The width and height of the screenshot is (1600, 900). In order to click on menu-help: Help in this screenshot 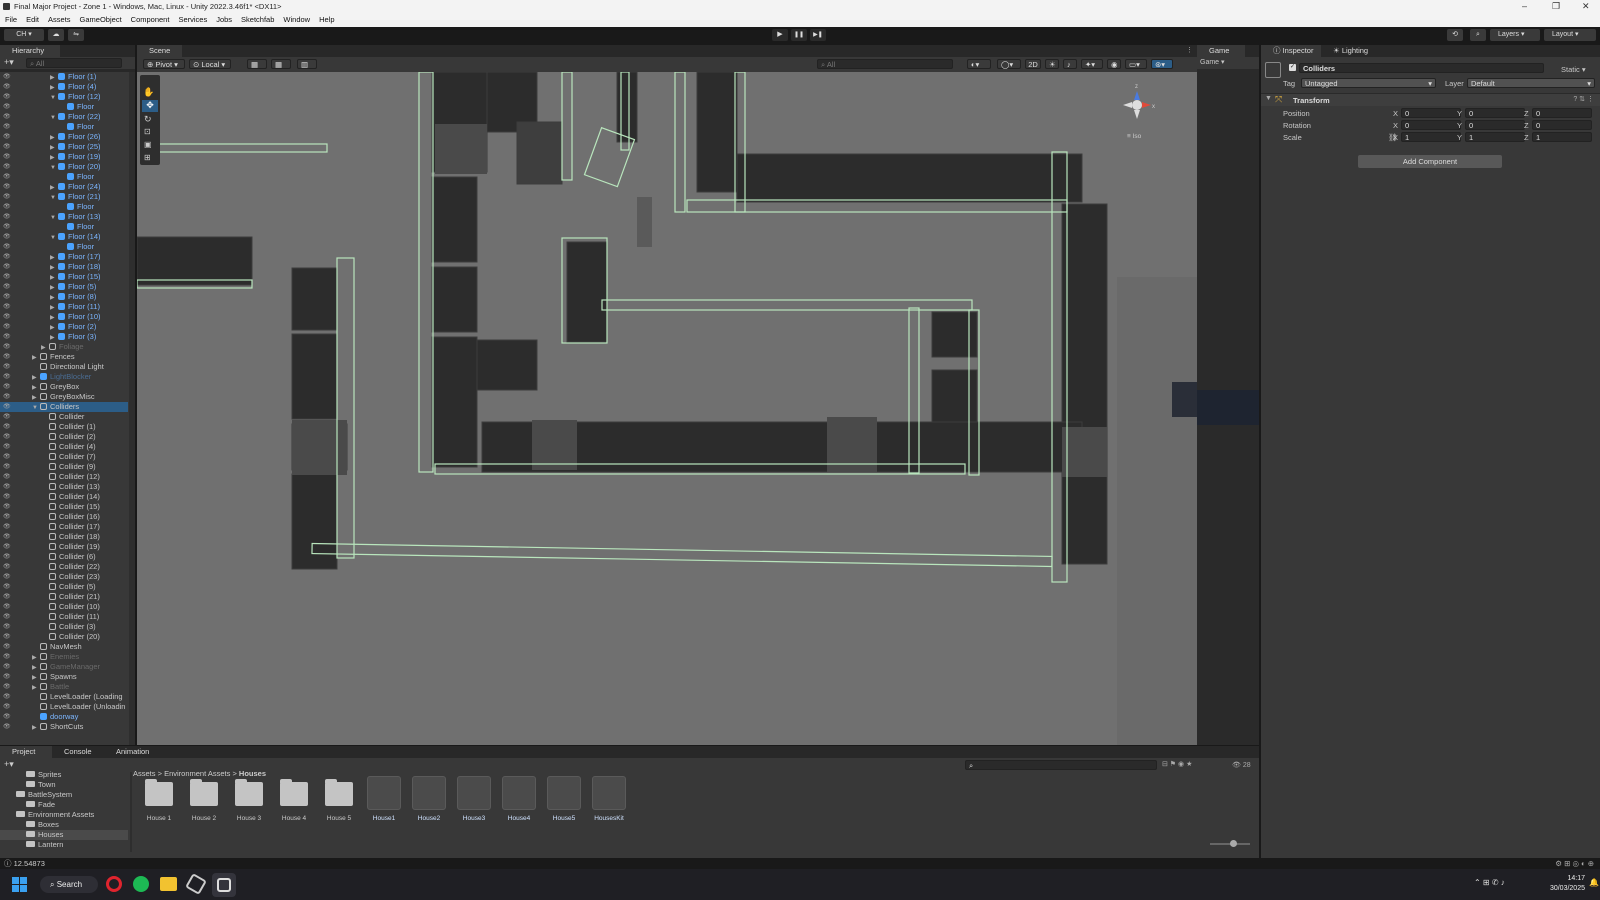, I will do `click(326, 20)`.